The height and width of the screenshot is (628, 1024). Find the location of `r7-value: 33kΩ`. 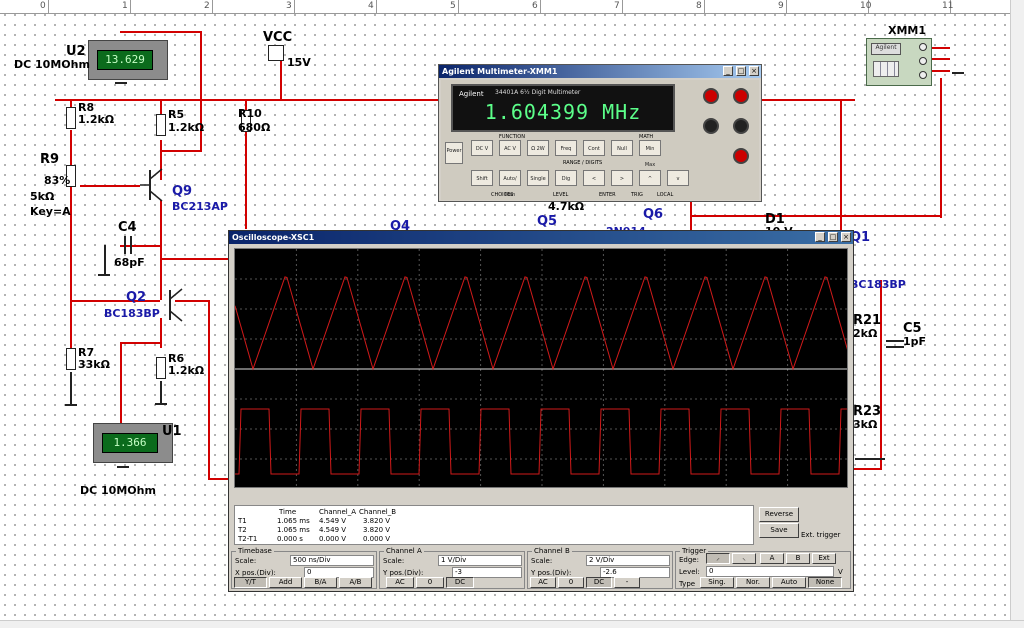

r7-value: 33kΩ is located at coordinates (94, 364).